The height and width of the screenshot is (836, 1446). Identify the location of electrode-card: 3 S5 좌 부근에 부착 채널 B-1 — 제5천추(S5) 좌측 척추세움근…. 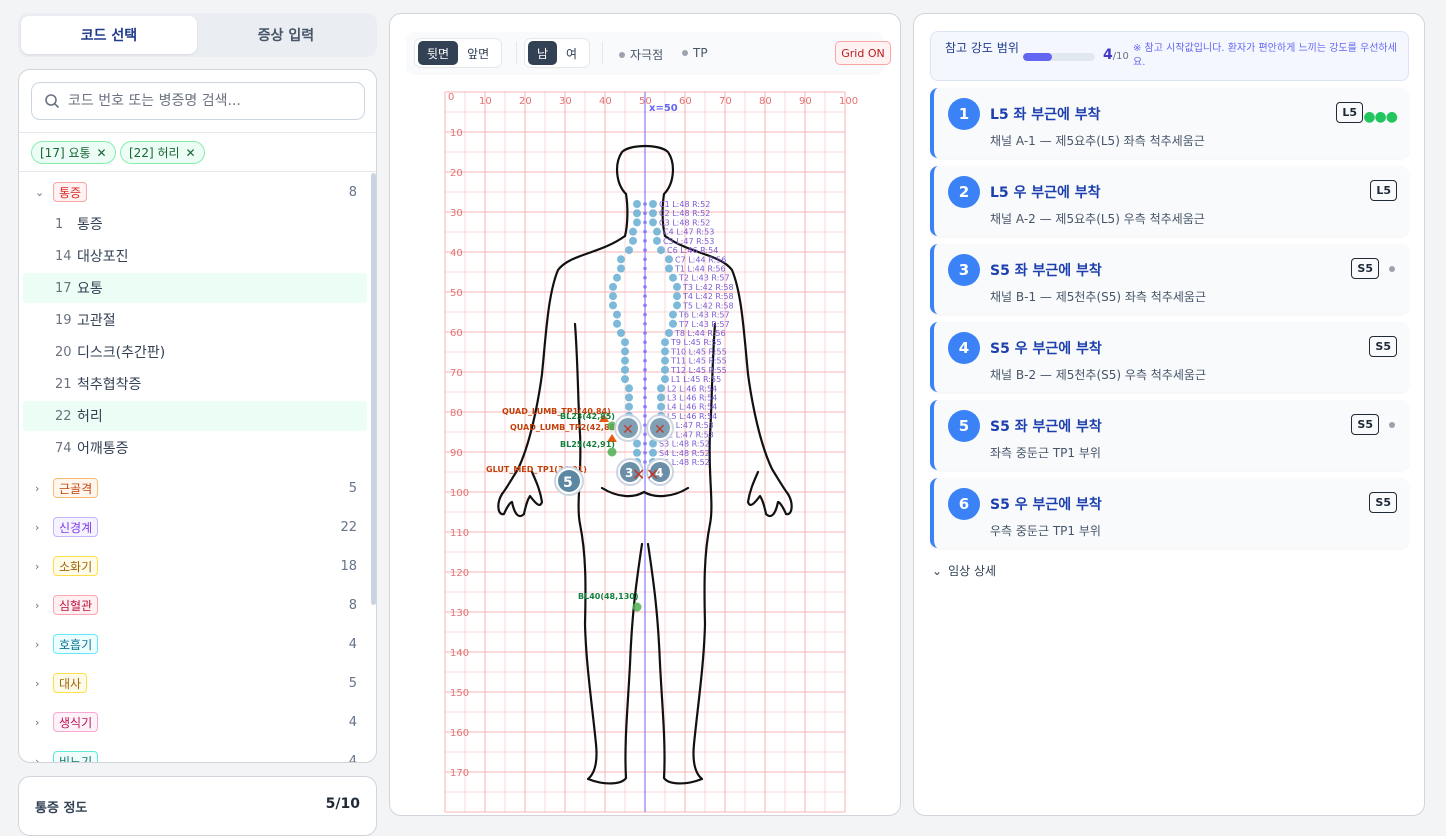
(1169, 279).